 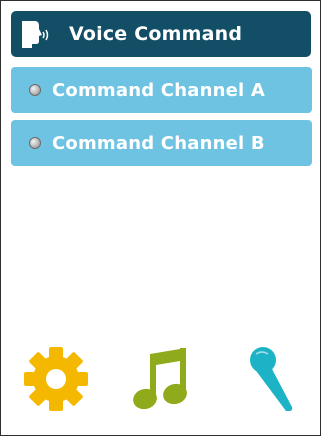 I want to click on gear-icon, so click(x=56, y=381).